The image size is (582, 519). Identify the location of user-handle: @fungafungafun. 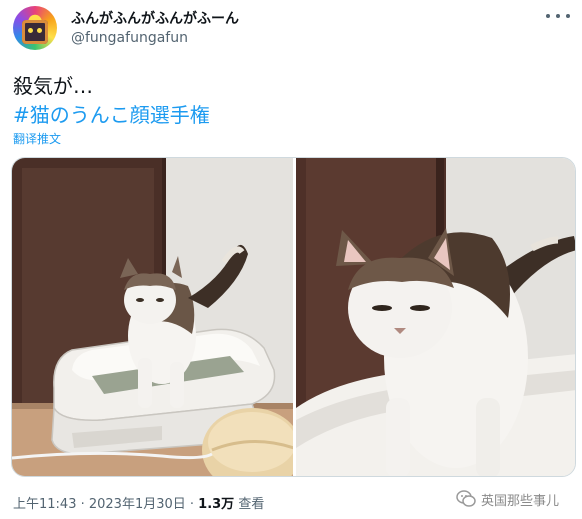
(129, 38).